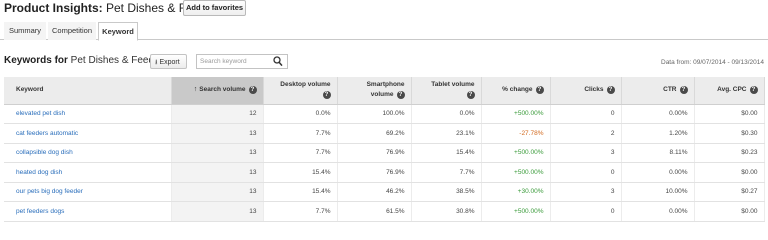 The width and height of the screenshot is (768, 240). I want to click on column-header-smartphone-volume: Smartphone volume?, so click(374, 91).